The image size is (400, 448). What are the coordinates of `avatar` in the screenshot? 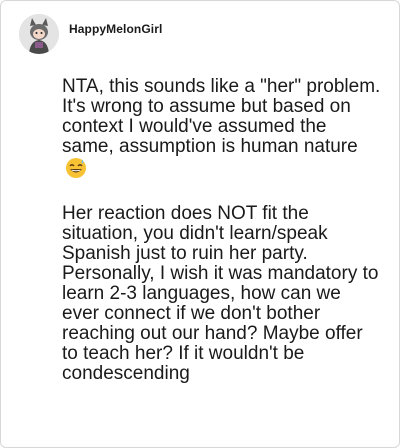 It's located at (39, 34).